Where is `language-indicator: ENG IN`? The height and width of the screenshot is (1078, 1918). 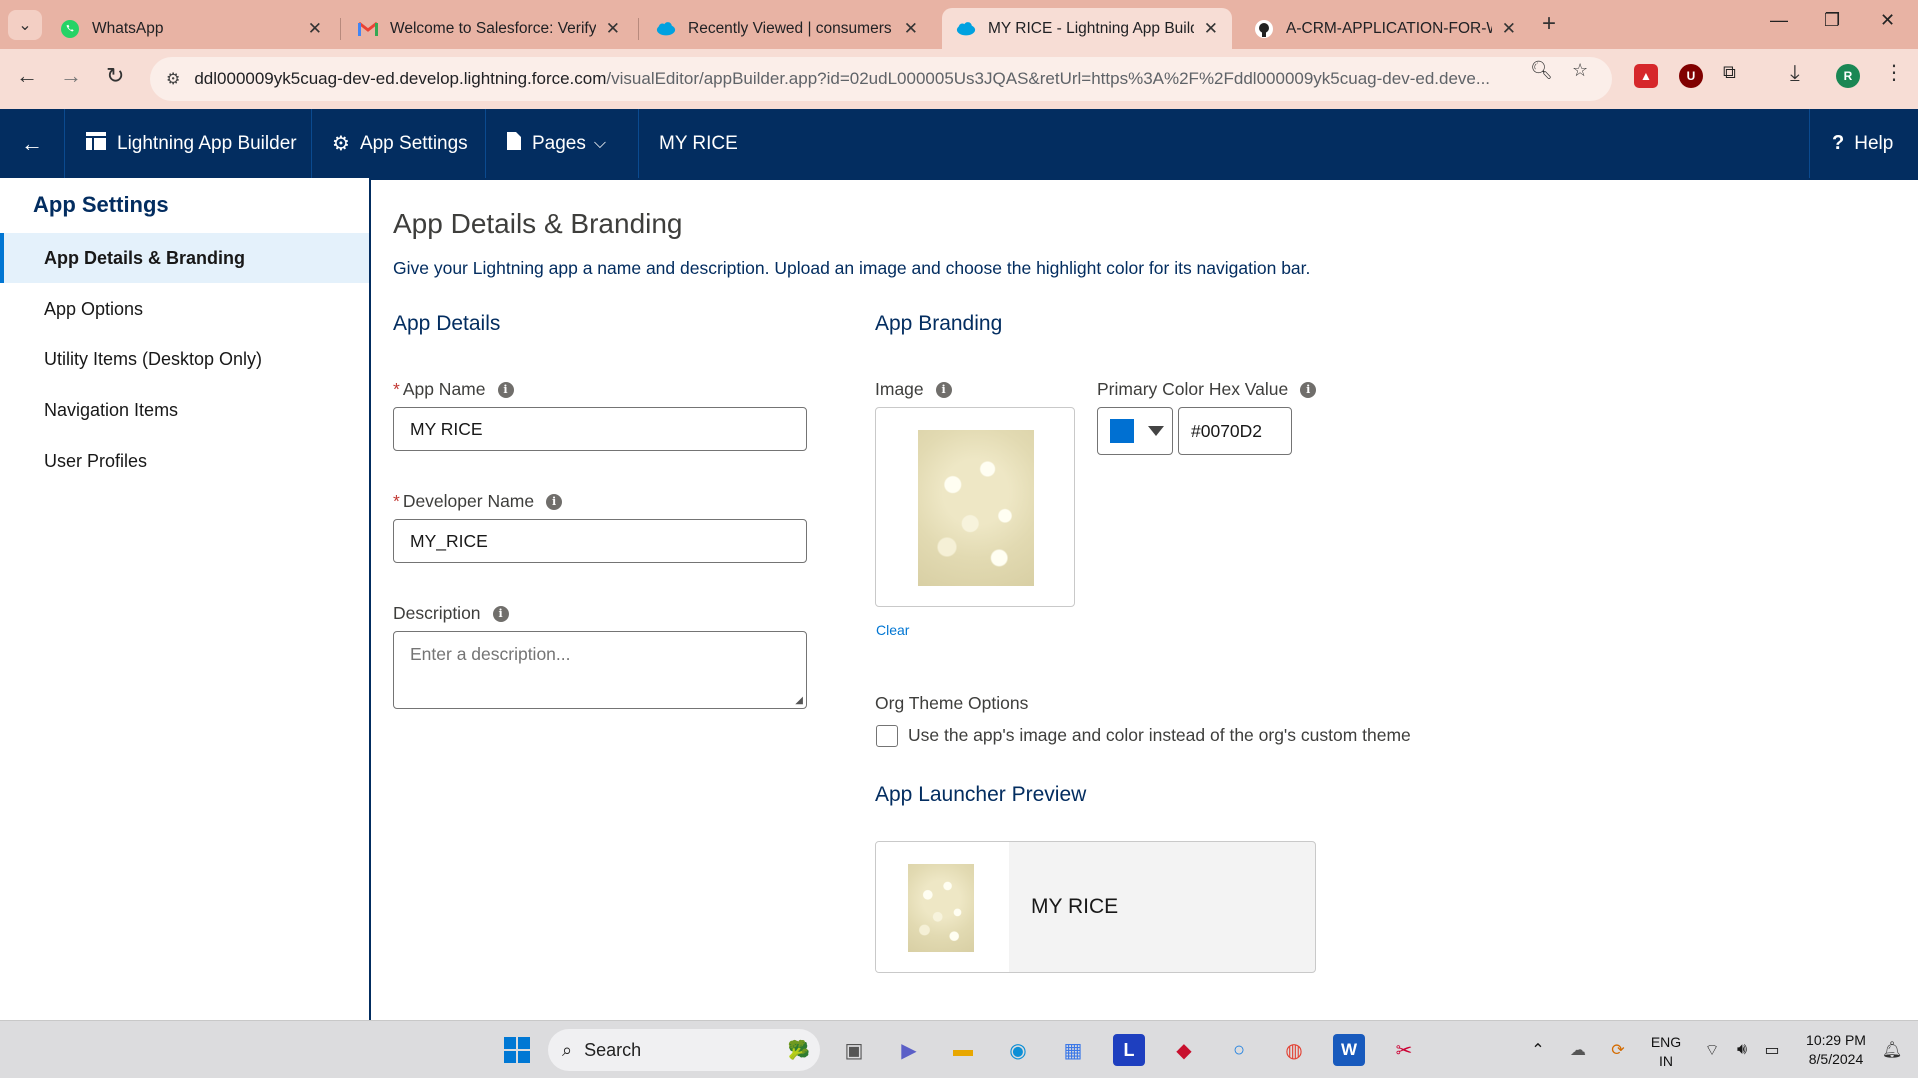
language-indicator: ENG IN is located at coordinates (1666, 1052).